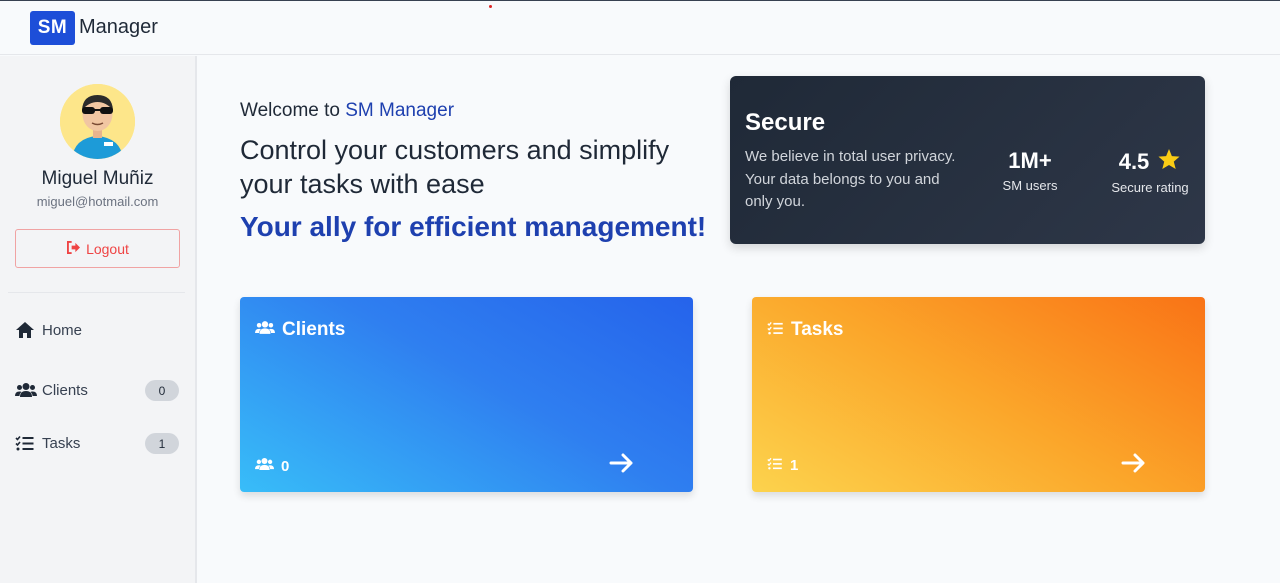 This screenshot has width=1280, height=583. Describe the element at coordinates (118, 27) in the screenshot. I see `app-name: Manager` at that location.